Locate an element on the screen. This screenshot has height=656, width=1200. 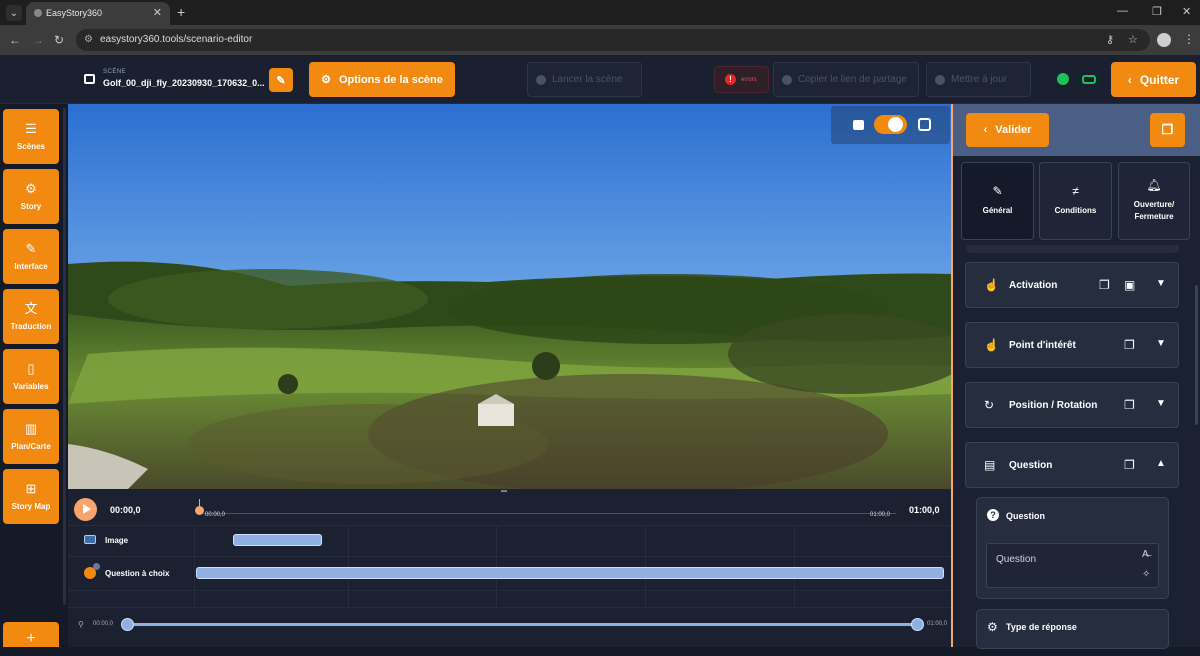
info-badge-icon is located at coordinates (96, 566).